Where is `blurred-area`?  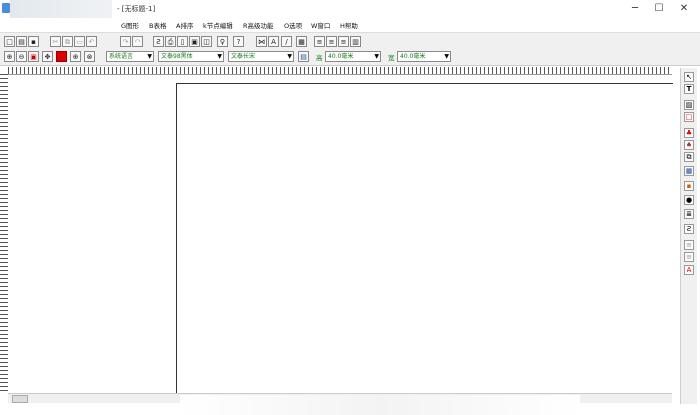
blurred-area is located at coordinates (380, 405).